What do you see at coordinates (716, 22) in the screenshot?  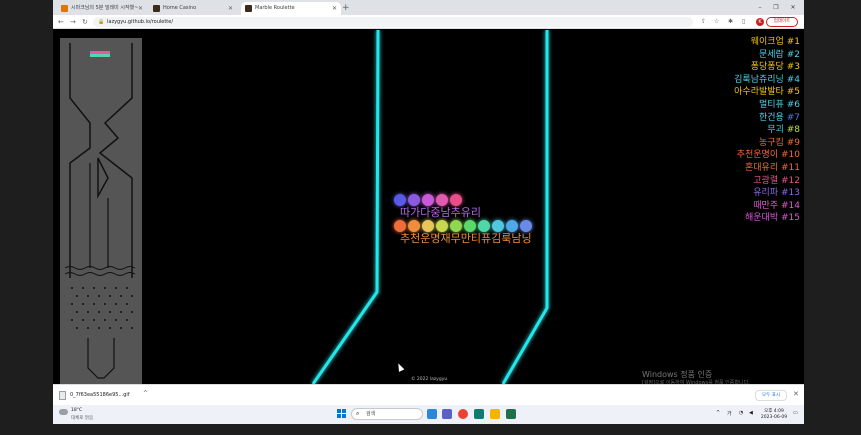 I see `bookmark-star-icon: ☆` at bounding box center [716, 22].